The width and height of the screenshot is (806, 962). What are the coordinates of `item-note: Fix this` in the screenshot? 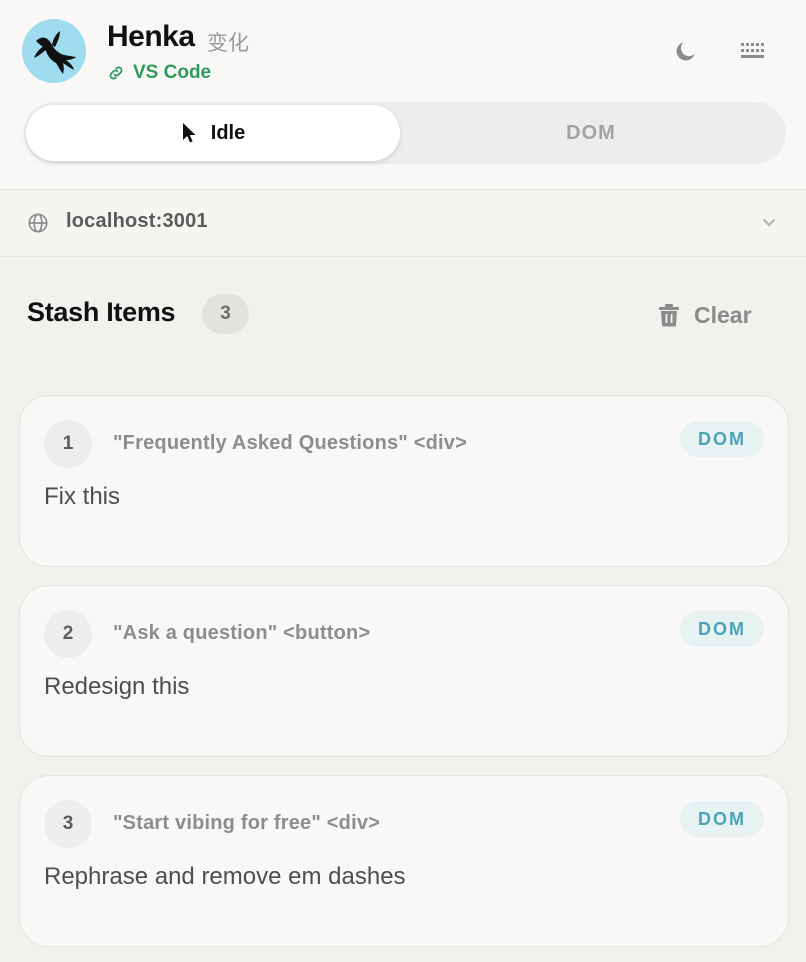 It's located at (82, 496).